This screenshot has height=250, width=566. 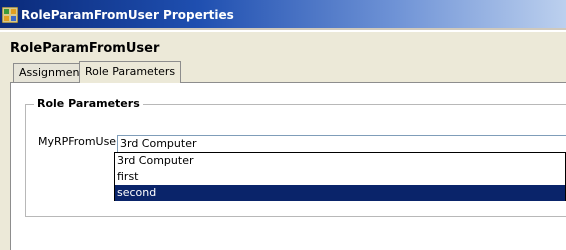 I want to click on dropdown-option: 3rd Computer, so click(x=340, y=161).